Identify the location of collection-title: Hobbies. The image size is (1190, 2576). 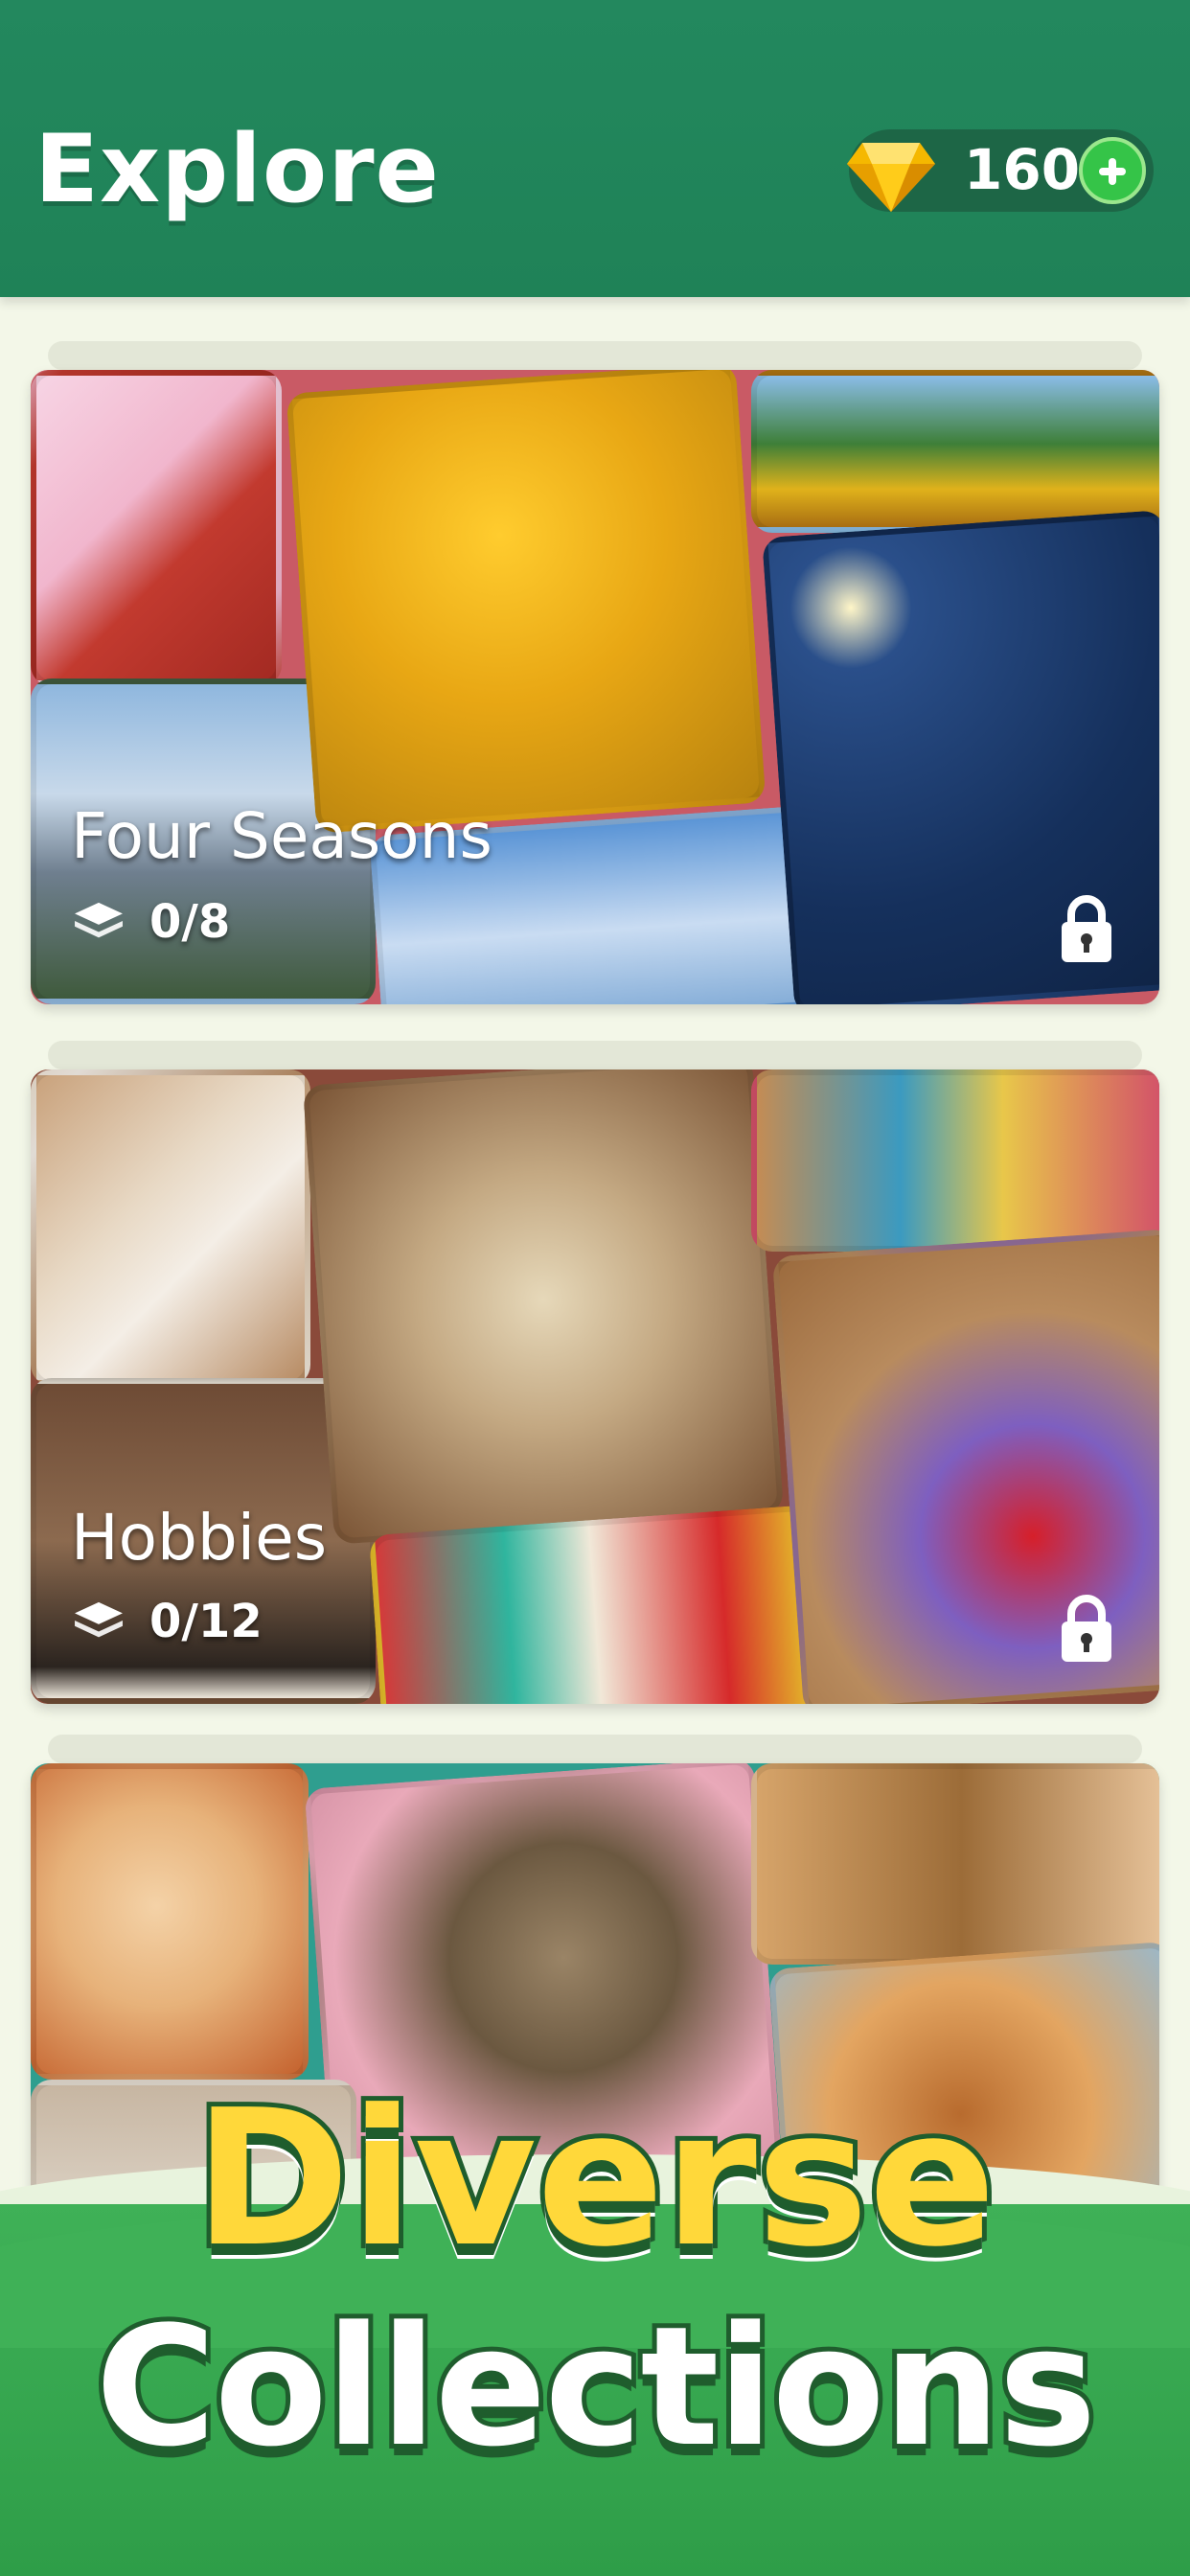
(199, 1538).